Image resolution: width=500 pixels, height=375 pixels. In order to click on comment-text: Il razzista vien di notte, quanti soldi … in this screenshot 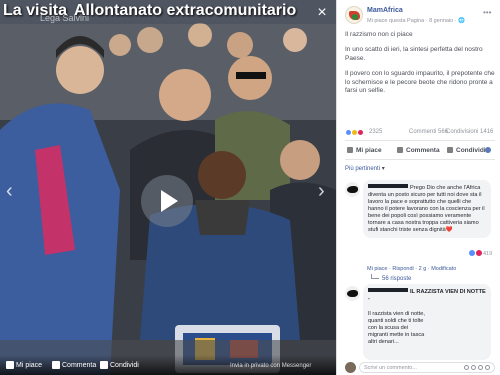, I will do `click(396, 328)`.